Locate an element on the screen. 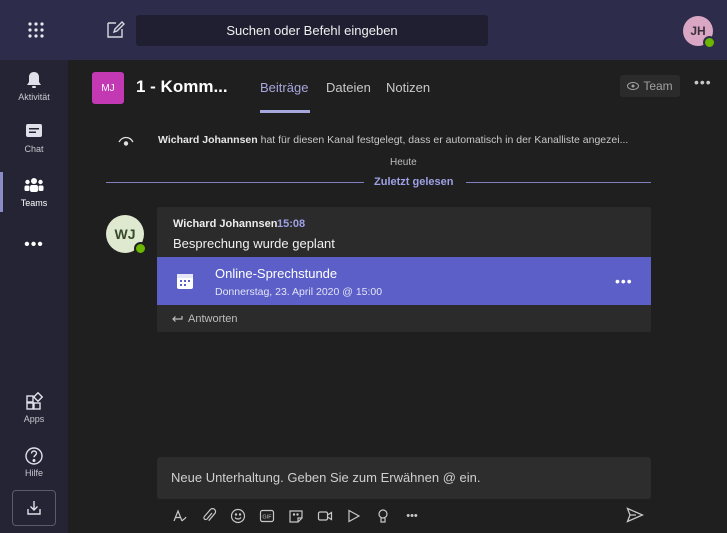  praise-icon is located at coordinates (383, 516).